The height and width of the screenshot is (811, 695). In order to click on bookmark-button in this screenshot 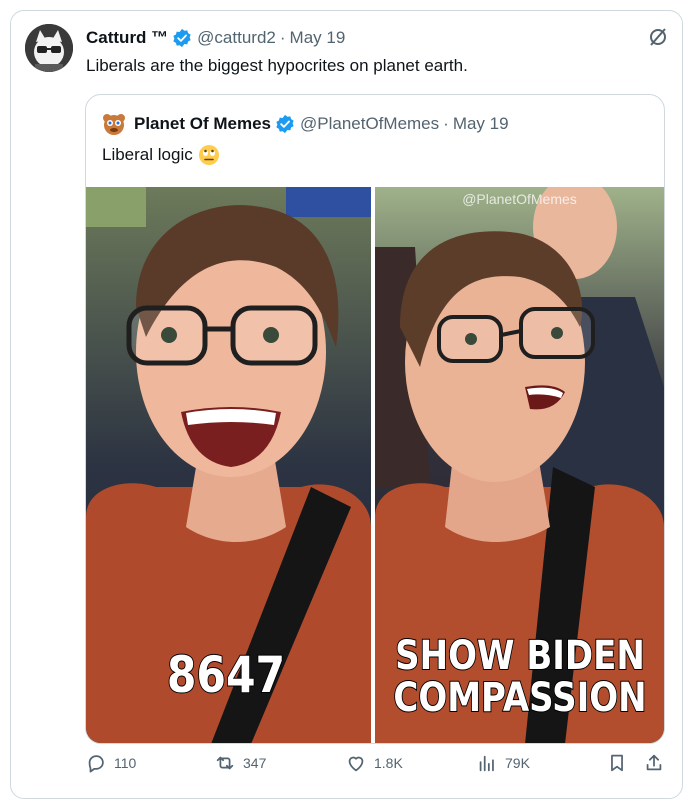, I will do `click(620, 763)`.